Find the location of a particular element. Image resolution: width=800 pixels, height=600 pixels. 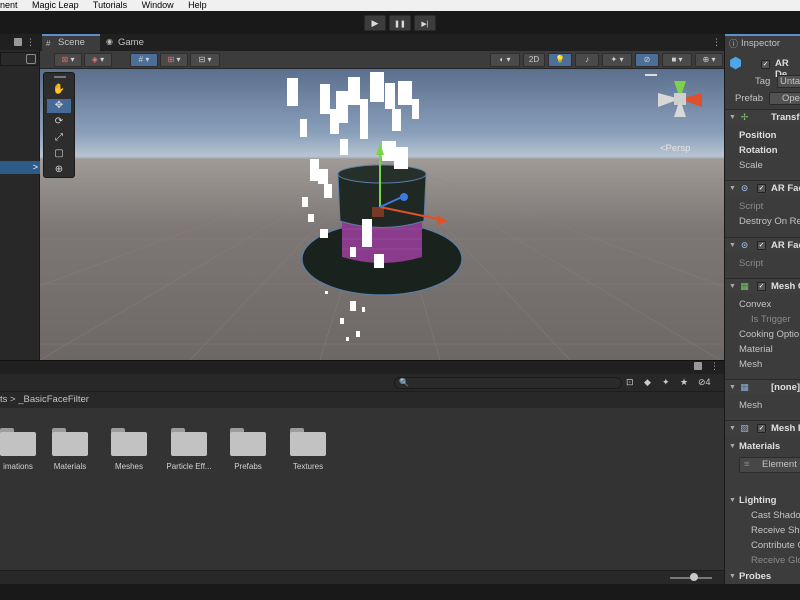

scale-row: Scale is located at coordinates (762, 165).